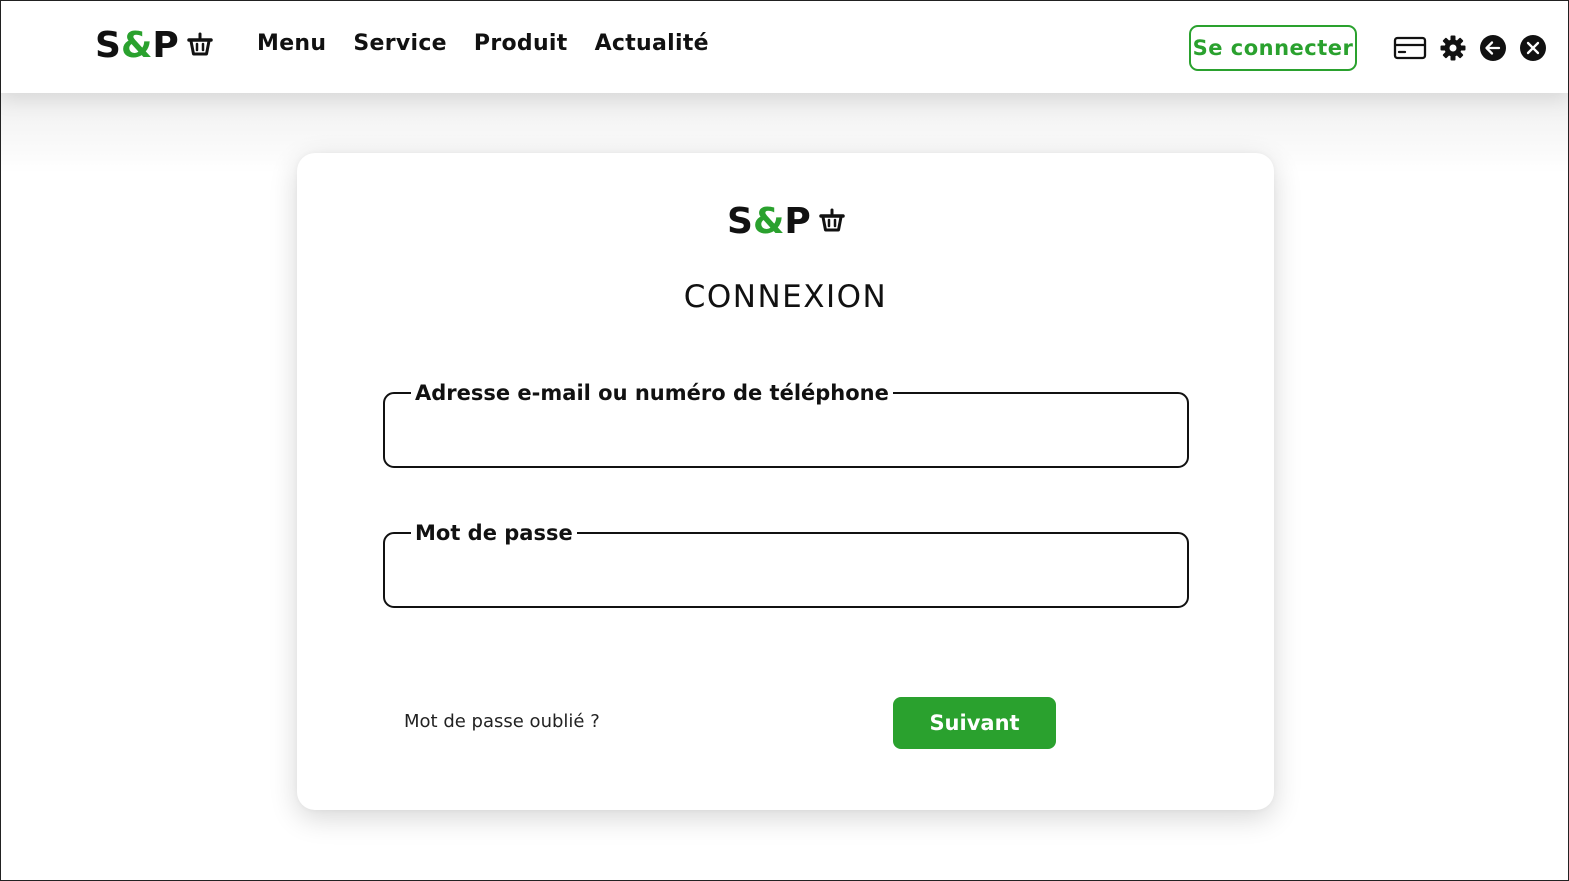 Image resolution: width=1569 pixels, height=881 pixels. I want to click on header-icons, so click(1470, 48).